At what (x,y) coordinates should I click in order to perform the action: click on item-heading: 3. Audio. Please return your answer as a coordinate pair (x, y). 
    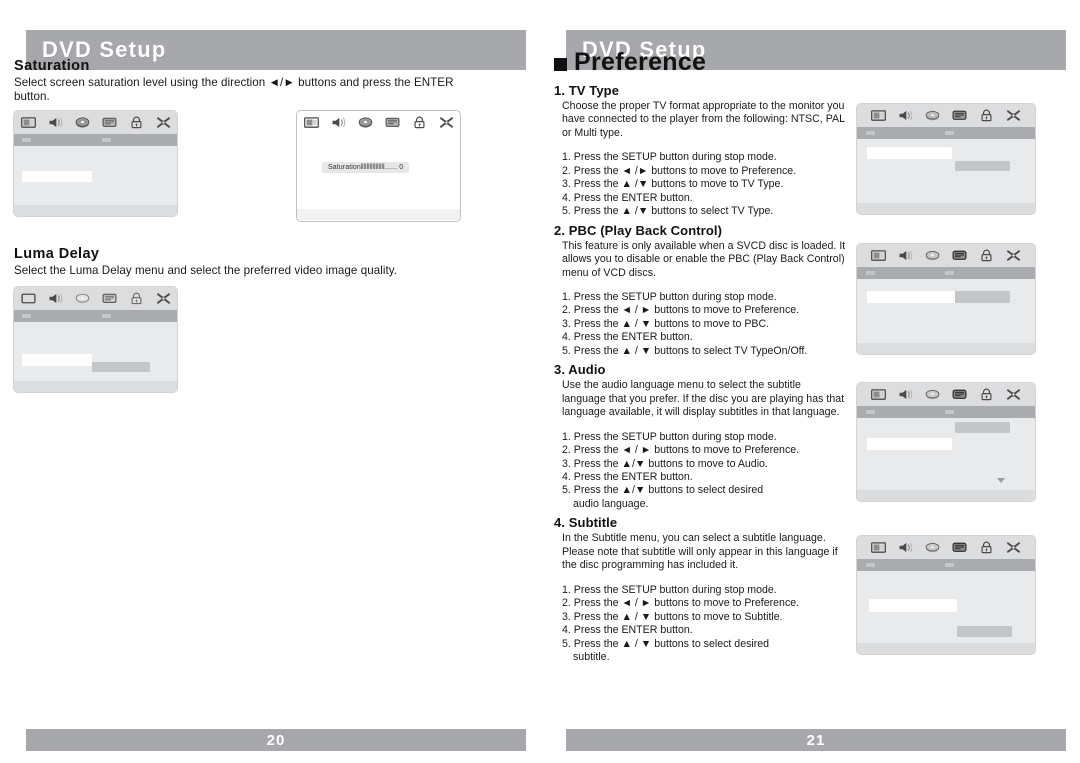
    Looking at the image, I should click on (580, 370).